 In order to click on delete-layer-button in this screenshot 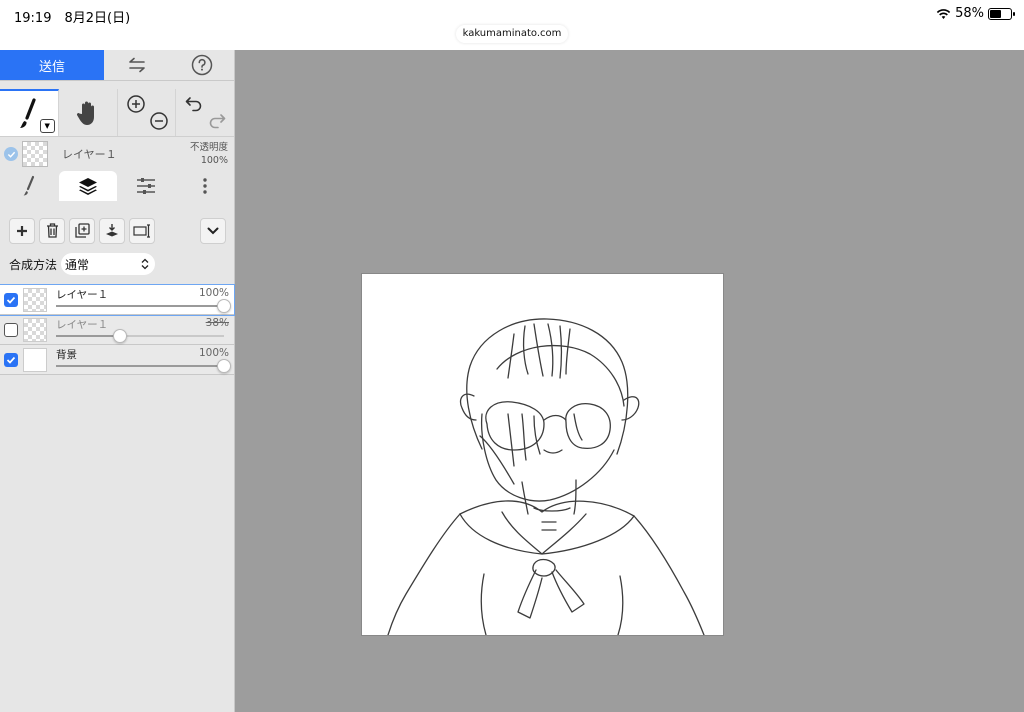, I will do `click(52, 230)`.